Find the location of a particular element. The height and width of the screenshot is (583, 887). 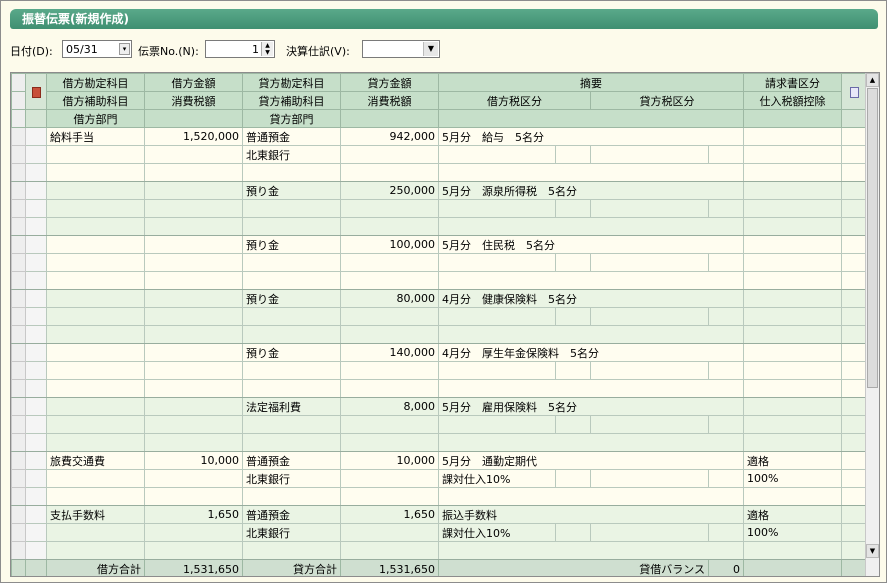

debit-amount-cell: 1,650 is located at coordinates (193, 514).